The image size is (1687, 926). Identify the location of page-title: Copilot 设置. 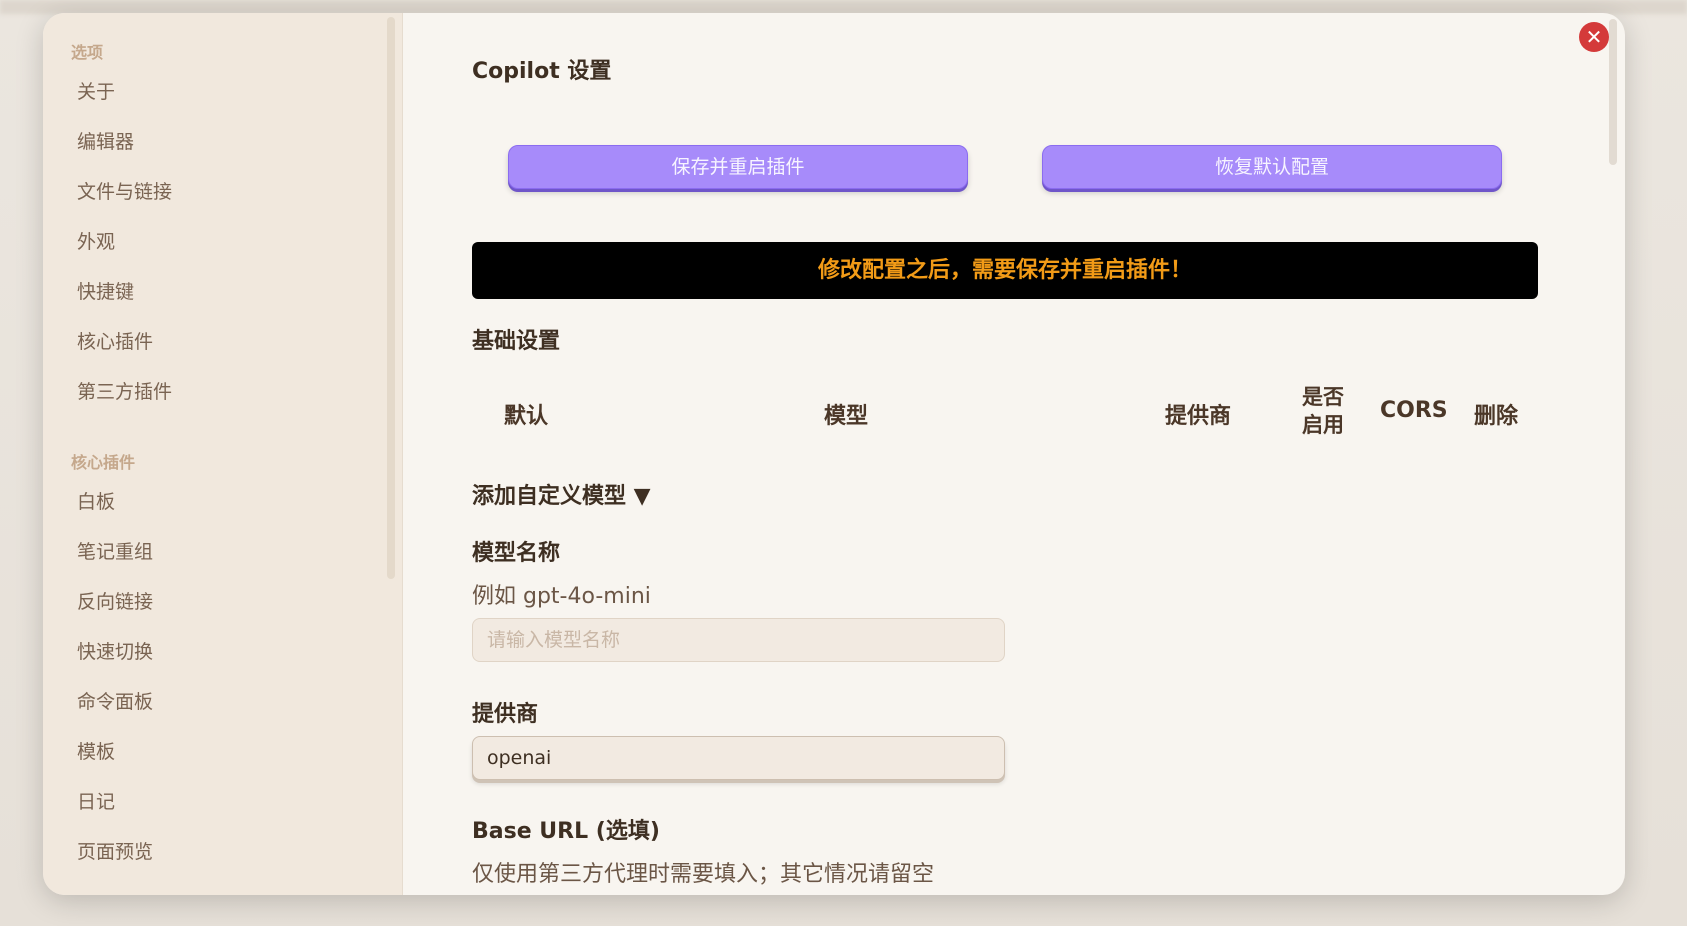
(542, 71).